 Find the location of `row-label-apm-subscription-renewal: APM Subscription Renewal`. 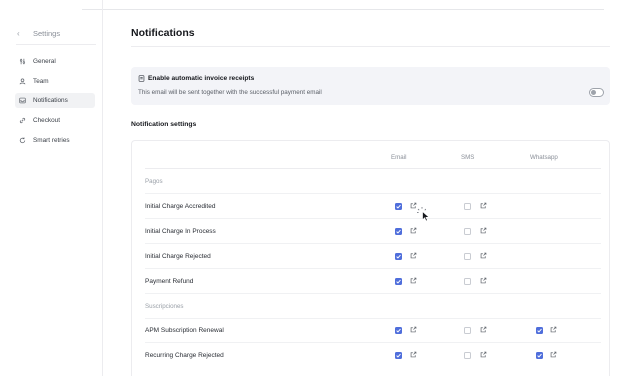

row-label-apm-subscription-renewal: APM Subscription Renewal is located at coordinates (184, 330).